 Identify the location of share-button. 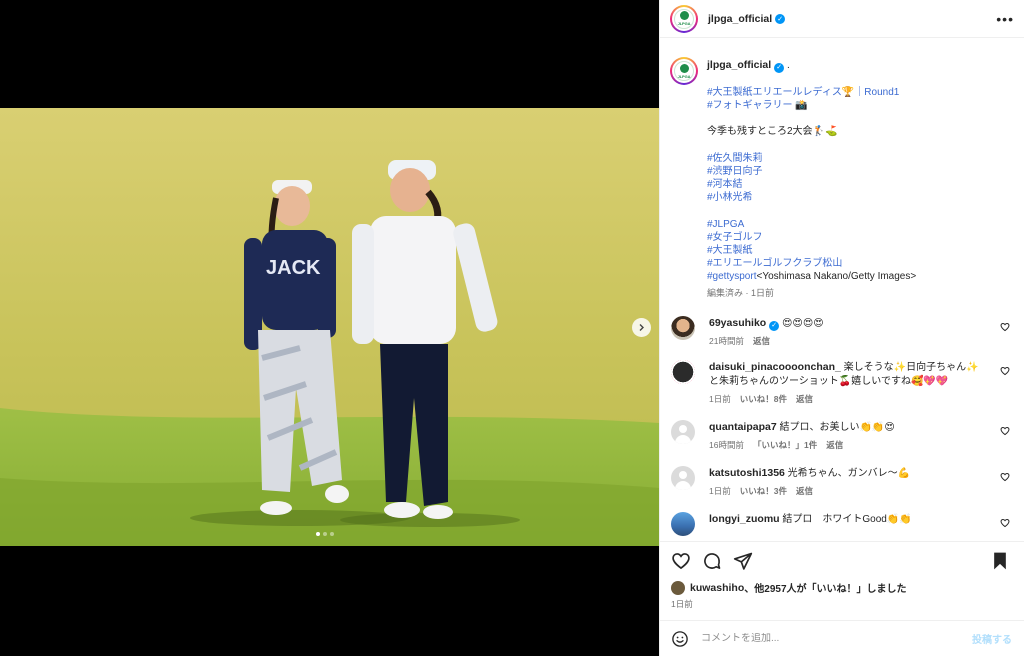
(743, 561).